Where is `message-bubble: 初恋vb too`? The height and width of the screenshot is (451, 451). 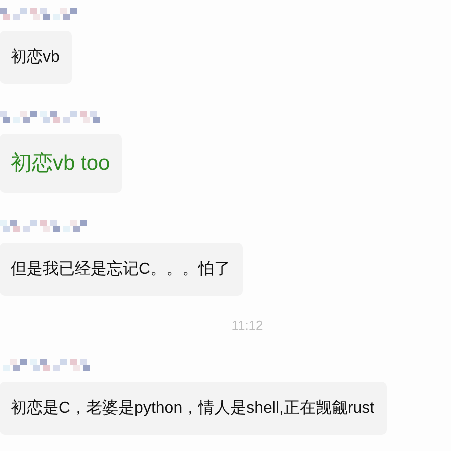
message-bubble: 初恋vb too is located at coordinates (61, 163).